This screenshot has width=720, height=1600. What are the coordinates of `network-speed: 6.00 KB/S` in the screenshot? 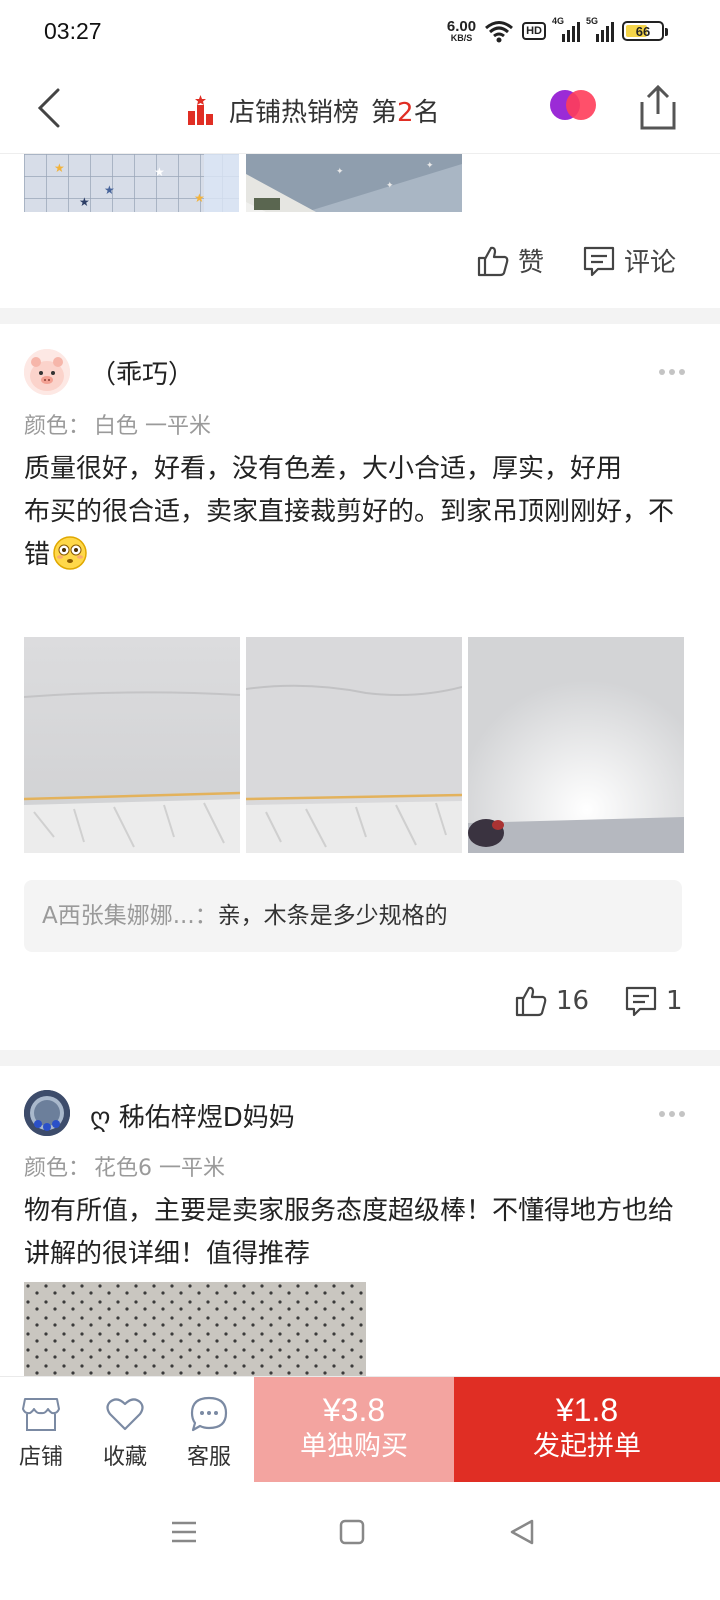 It's located at (461, 30).